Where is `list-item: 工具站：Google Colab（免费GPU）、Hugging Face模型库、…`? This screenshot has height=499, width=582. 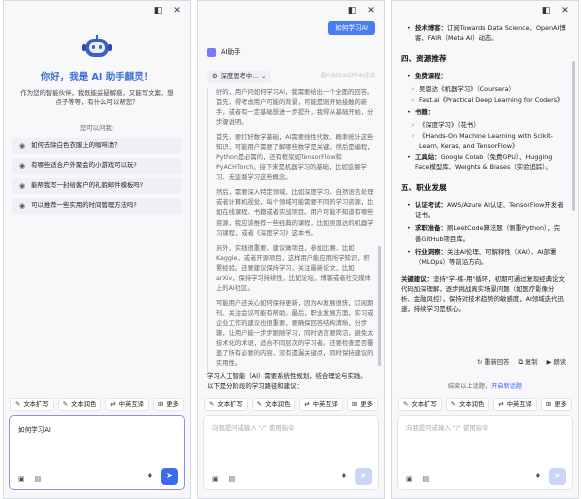 list-item: 工具站：Google Colab（免费GPU）、Hugging Face模型库、… is located at coordinates (483, 162).